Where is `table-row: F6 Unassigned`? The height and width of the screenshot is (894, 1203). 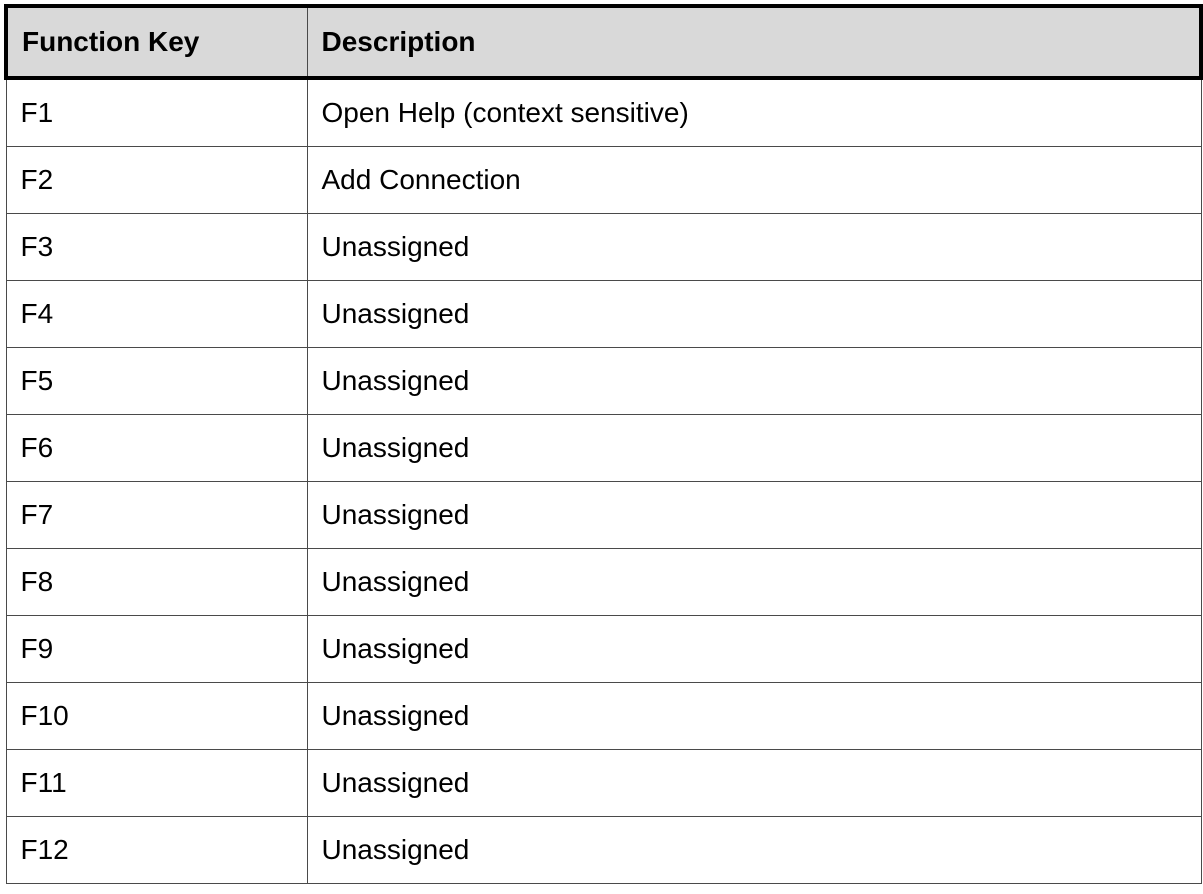 table-row: F6 Unassigned is located at coordinates (603, 448).